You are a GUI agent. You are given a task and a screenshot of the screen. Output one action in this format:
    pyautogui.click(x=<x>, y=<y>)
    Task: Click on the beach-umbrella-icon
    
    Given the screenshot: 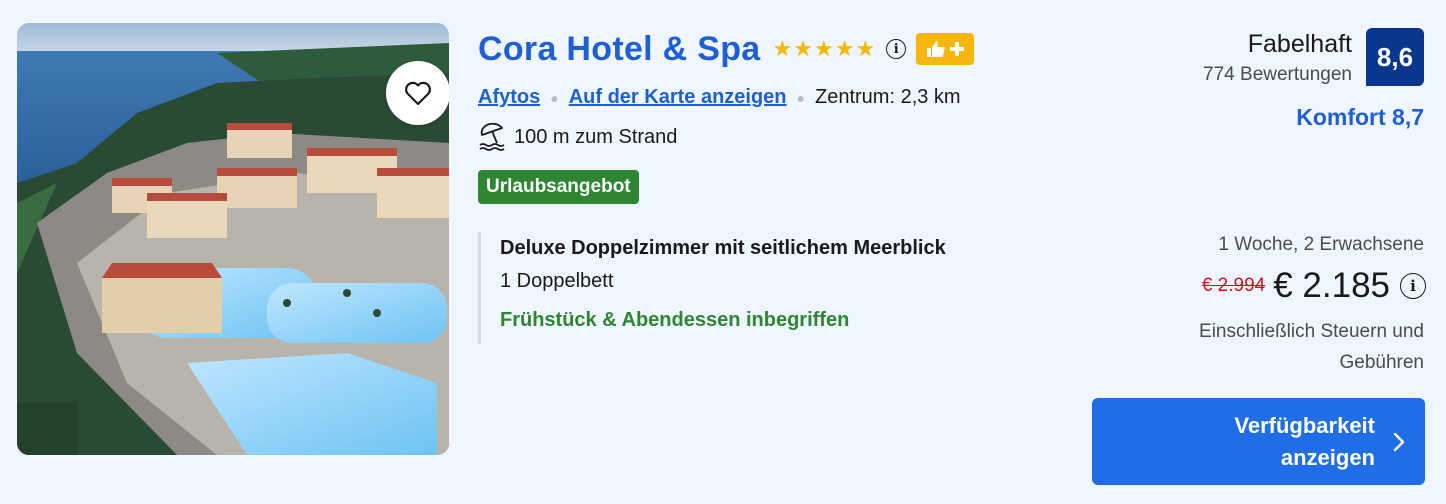 What is the action you would take?
    pyautogui.click(x=492, y=137)
    